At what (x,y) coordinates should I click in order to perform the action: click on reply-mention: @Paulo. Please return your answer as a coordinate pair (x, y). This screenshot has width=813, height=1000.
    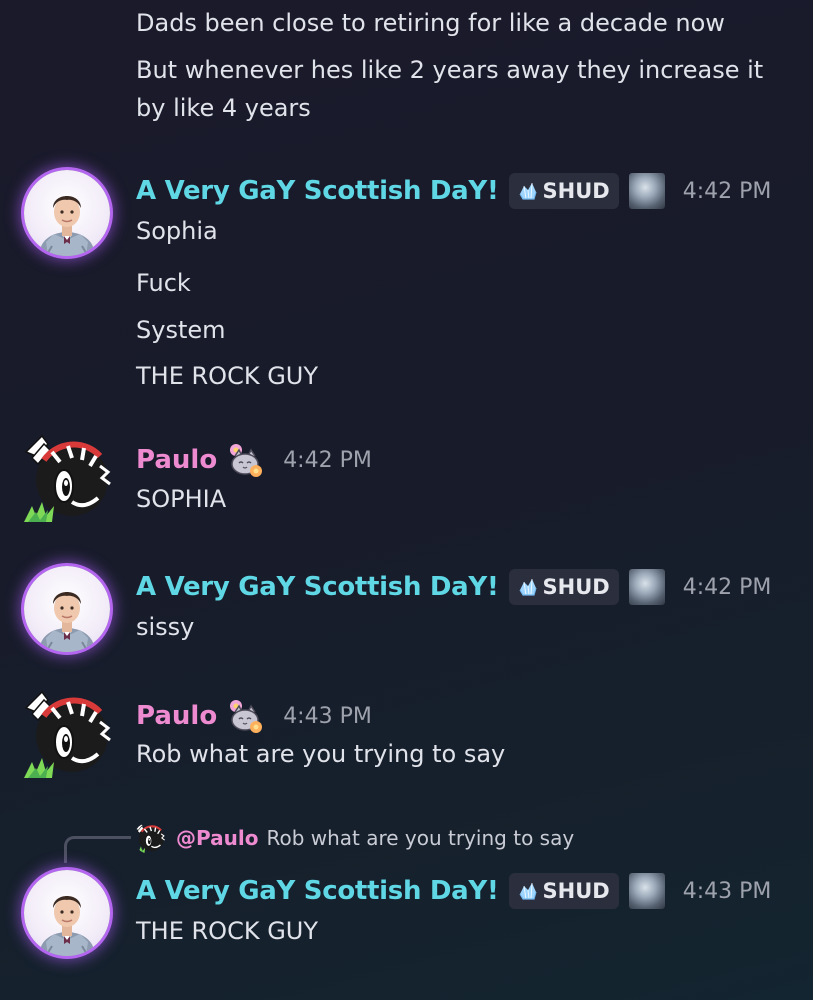
    Looking at the image, I should click on (217, 838).